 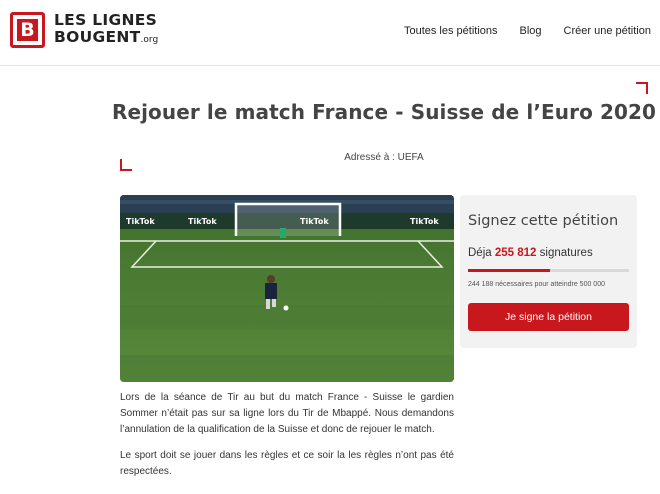 I want to click on signature-count-suffix: signatures, so click(x=566, y=253).